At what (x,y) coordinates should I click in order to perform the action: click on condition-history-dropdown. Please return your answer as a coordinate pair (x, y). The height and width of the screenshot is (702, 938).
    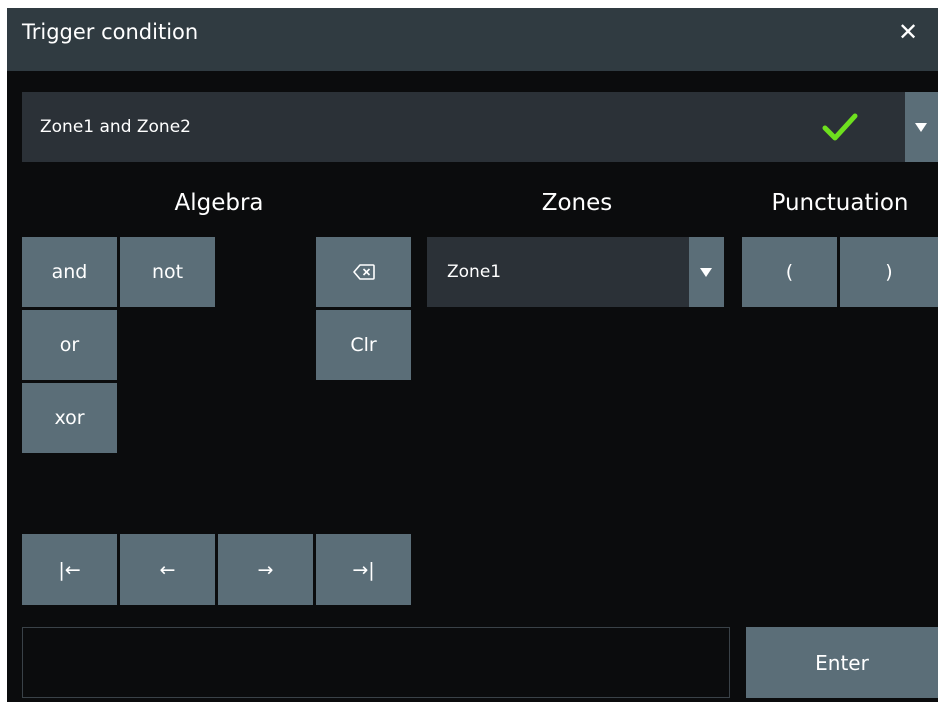
    Looking at the image, I should click on (921, 127).